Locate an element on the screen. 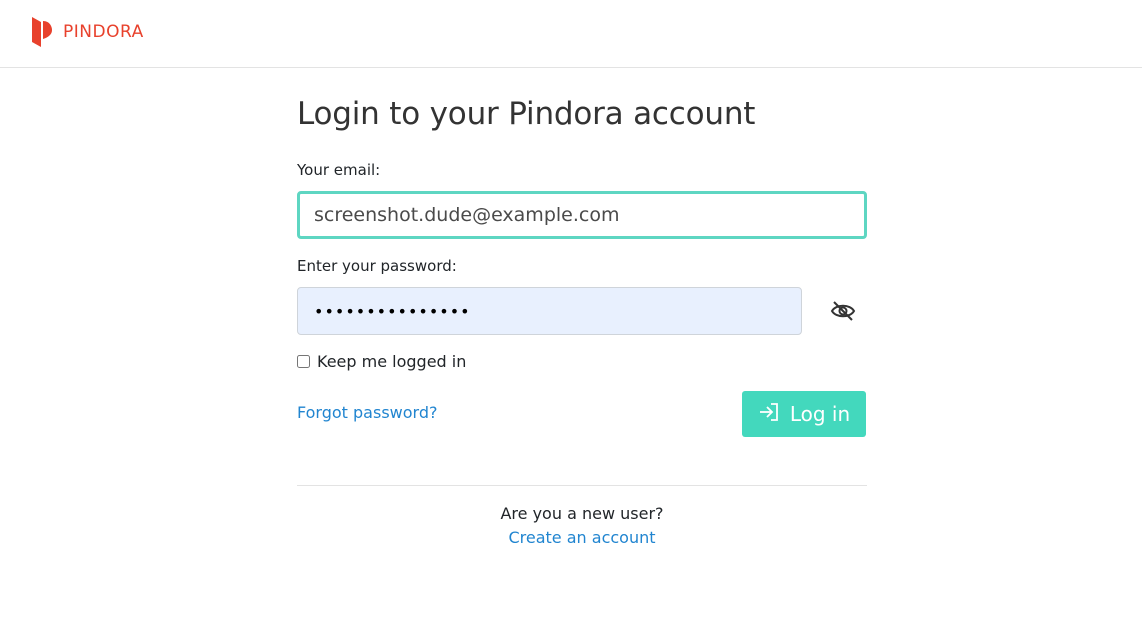 The height and width of the screenshot is (624, 1142). login-button: Log in is located at coordinates (804, 414).